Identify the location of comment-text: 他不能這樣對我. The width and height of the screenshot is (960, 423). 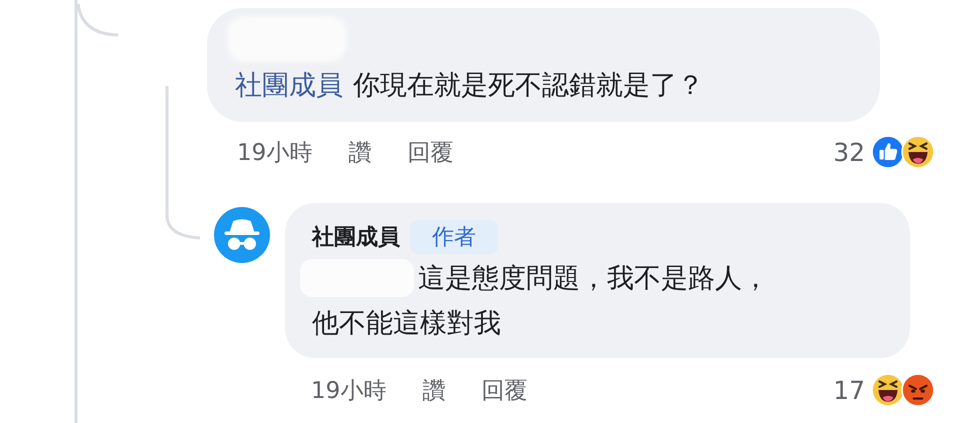
(406, 323).